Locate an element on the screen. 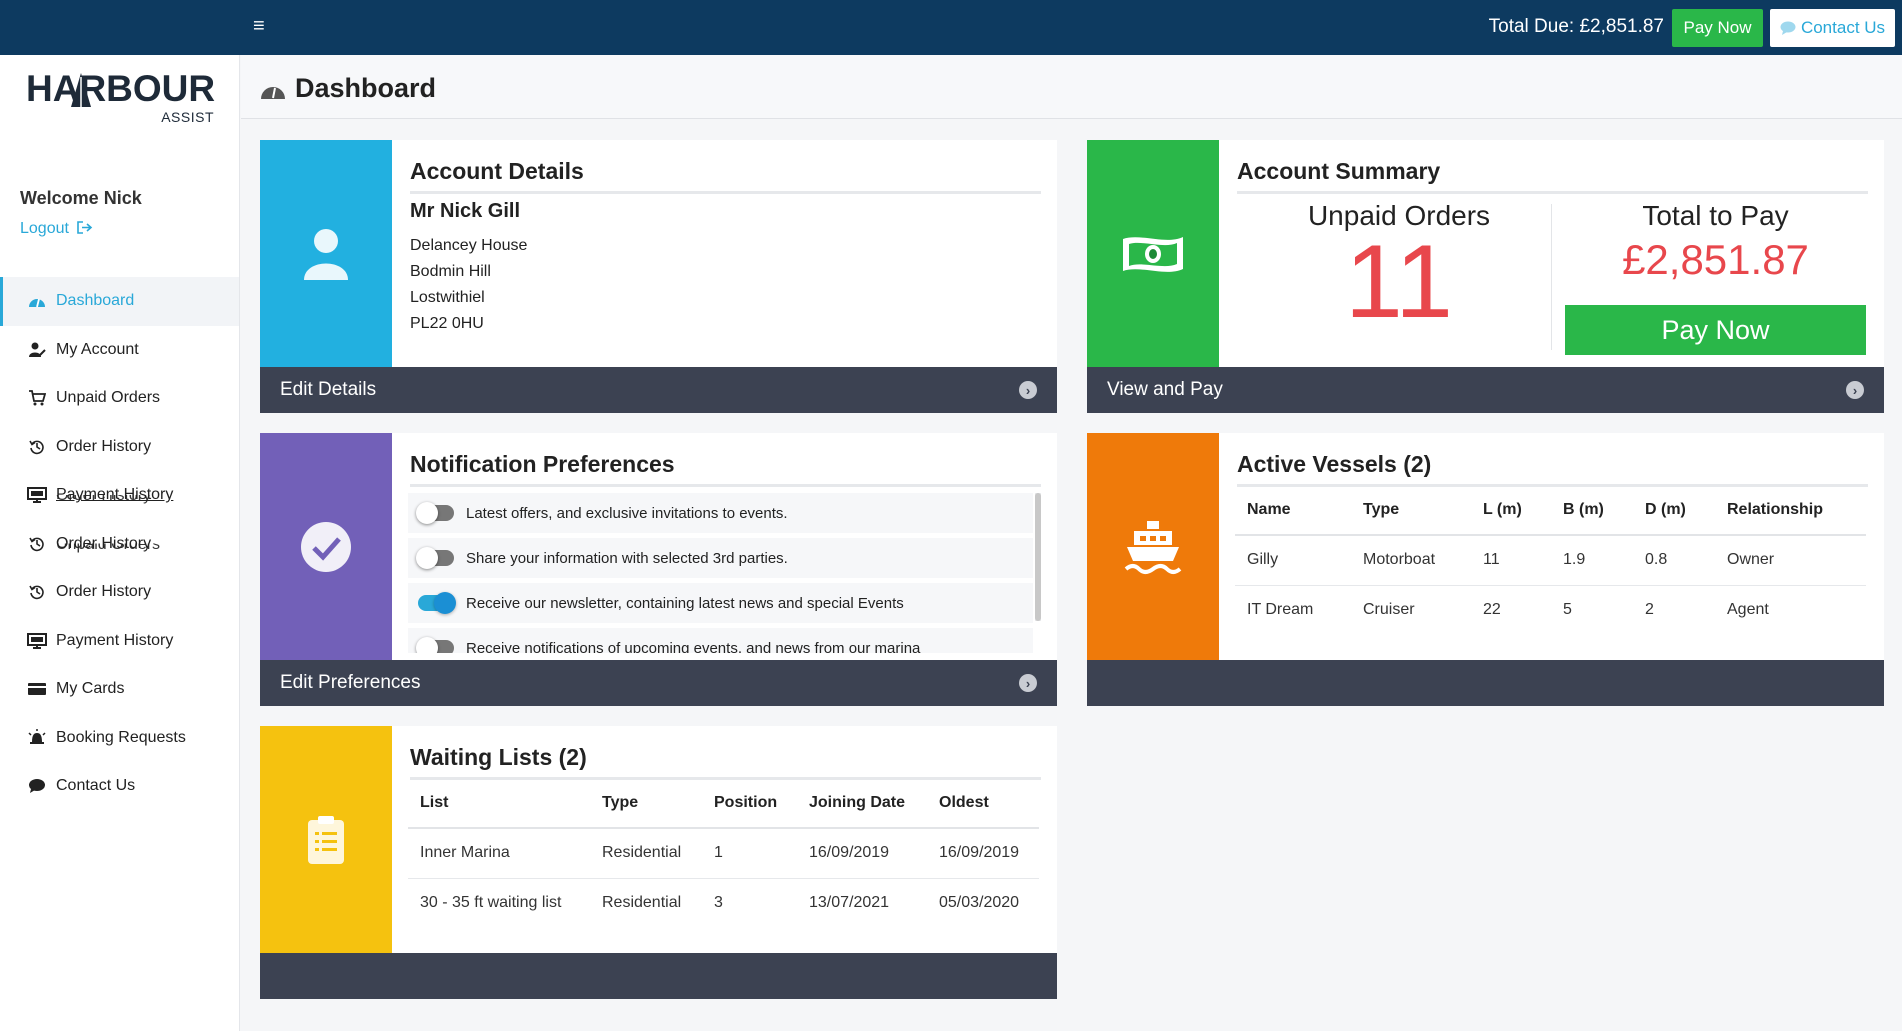  waiting-lists-heading: Waiting Lists (2) is located at coordinates (725, 762).